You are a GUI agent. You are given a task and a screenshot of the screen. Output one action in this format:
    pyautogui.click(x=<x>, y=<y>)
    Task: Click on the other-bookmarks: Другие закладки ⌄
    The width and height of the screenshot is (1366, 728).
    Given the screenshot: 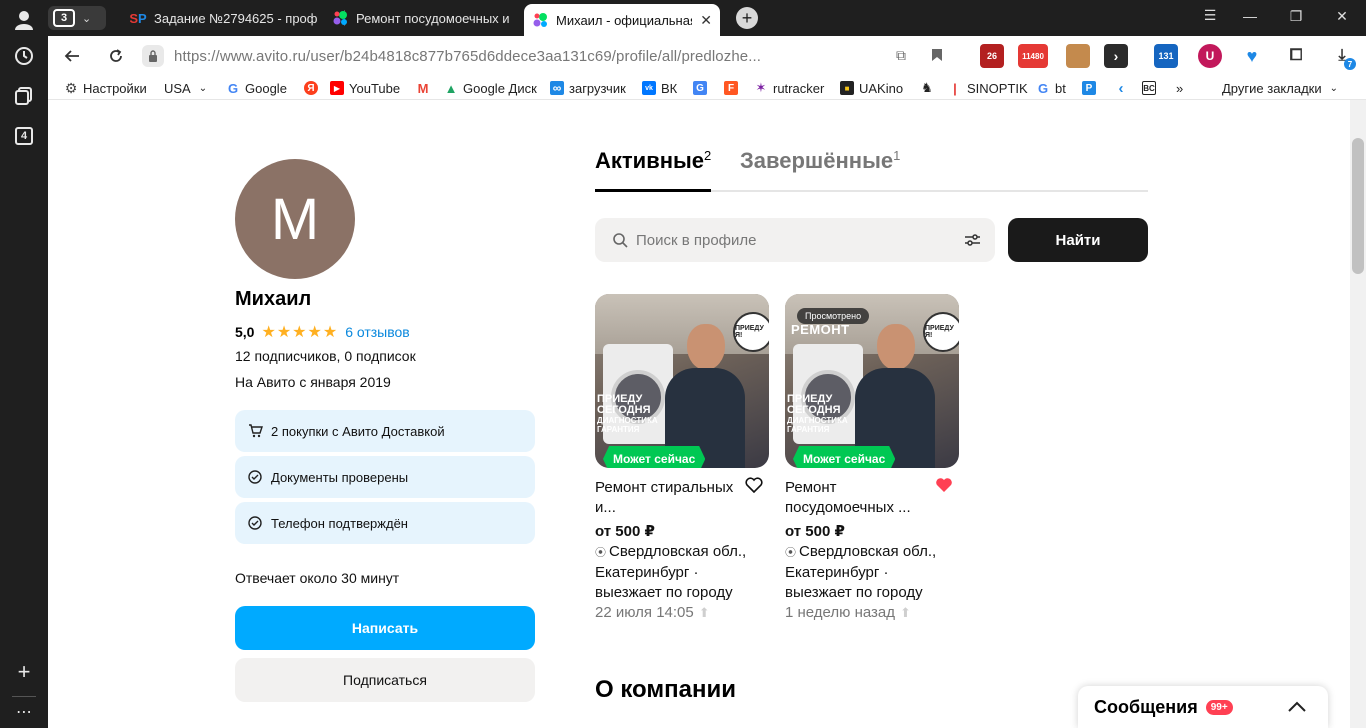 What is the action you would take?
    pyautogui.click(x=1280, y=88)
    